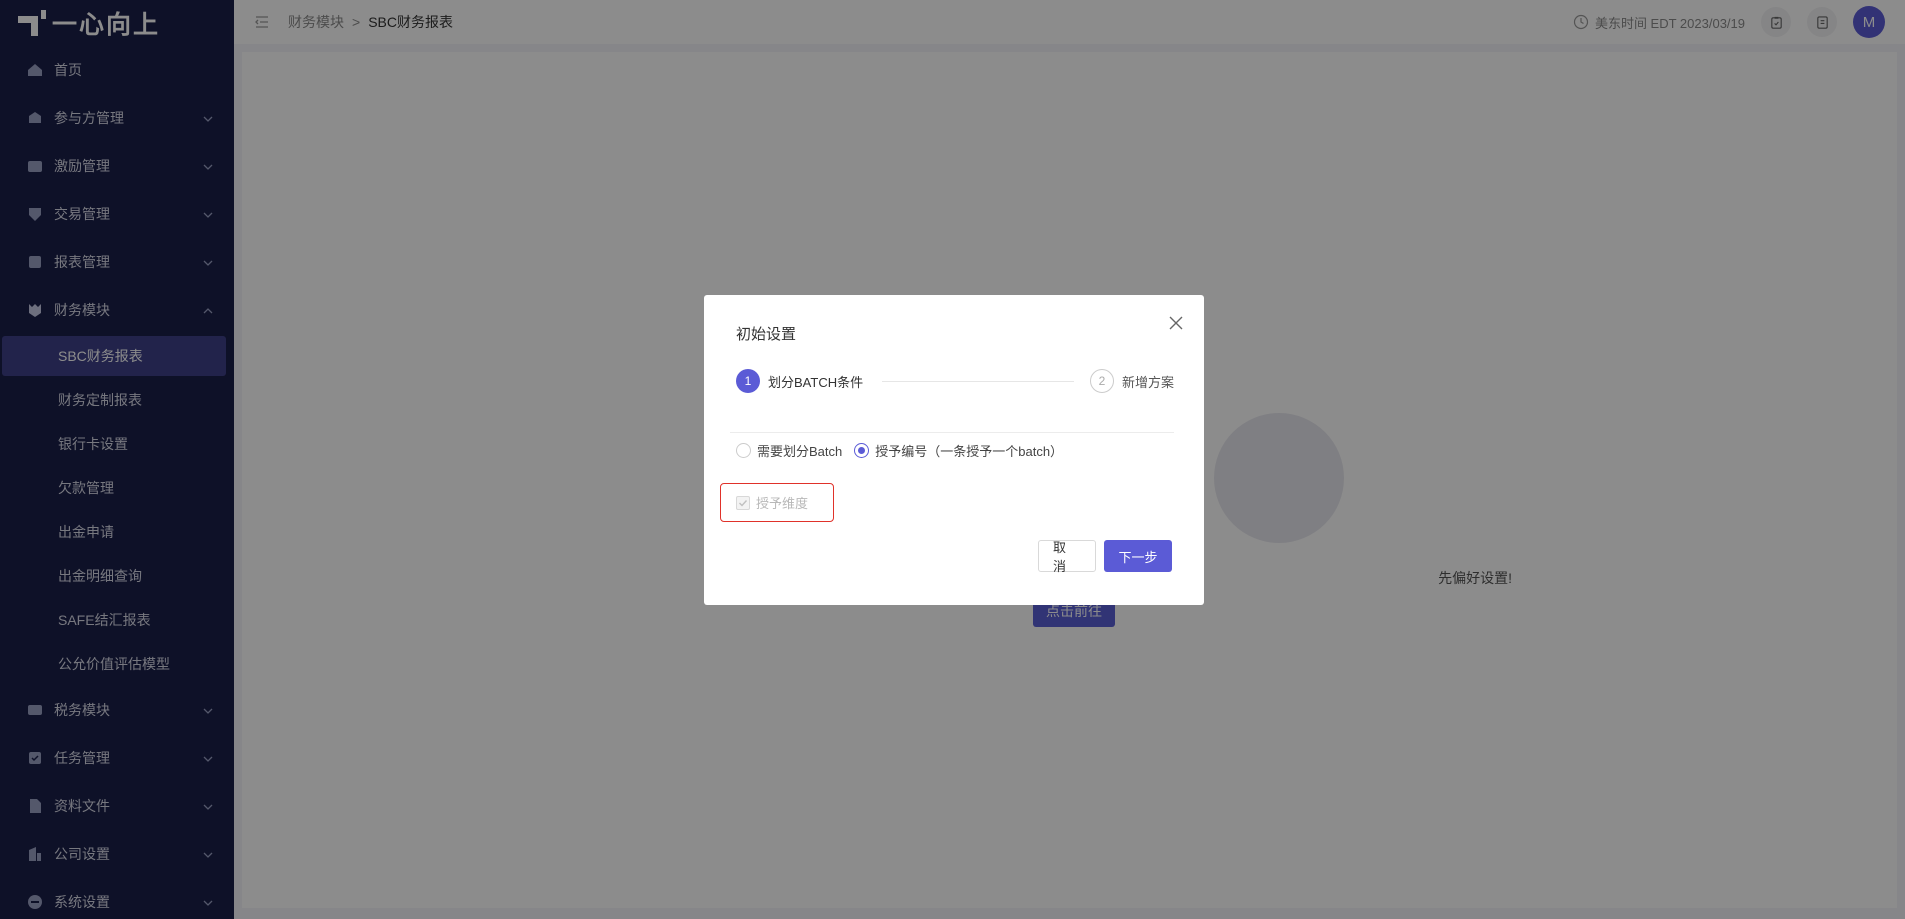 This screenshot has height=919, width=1905. I want to click on divider, so click(952, 432).